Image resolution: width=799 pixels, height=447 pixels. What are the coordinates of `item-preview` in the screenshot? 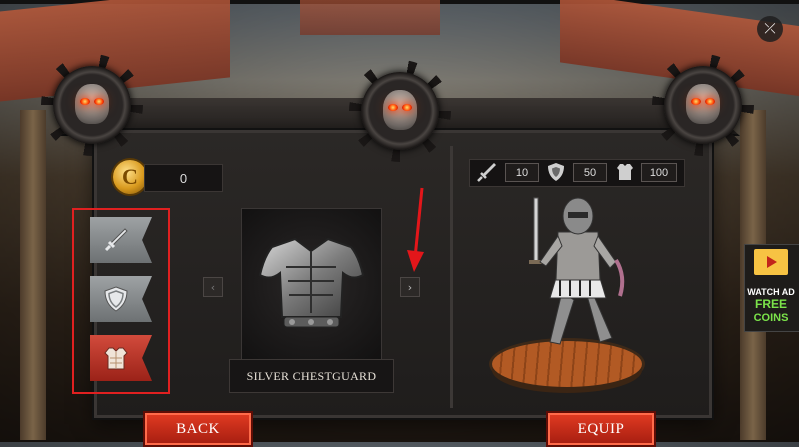 It's located at (311, 284).